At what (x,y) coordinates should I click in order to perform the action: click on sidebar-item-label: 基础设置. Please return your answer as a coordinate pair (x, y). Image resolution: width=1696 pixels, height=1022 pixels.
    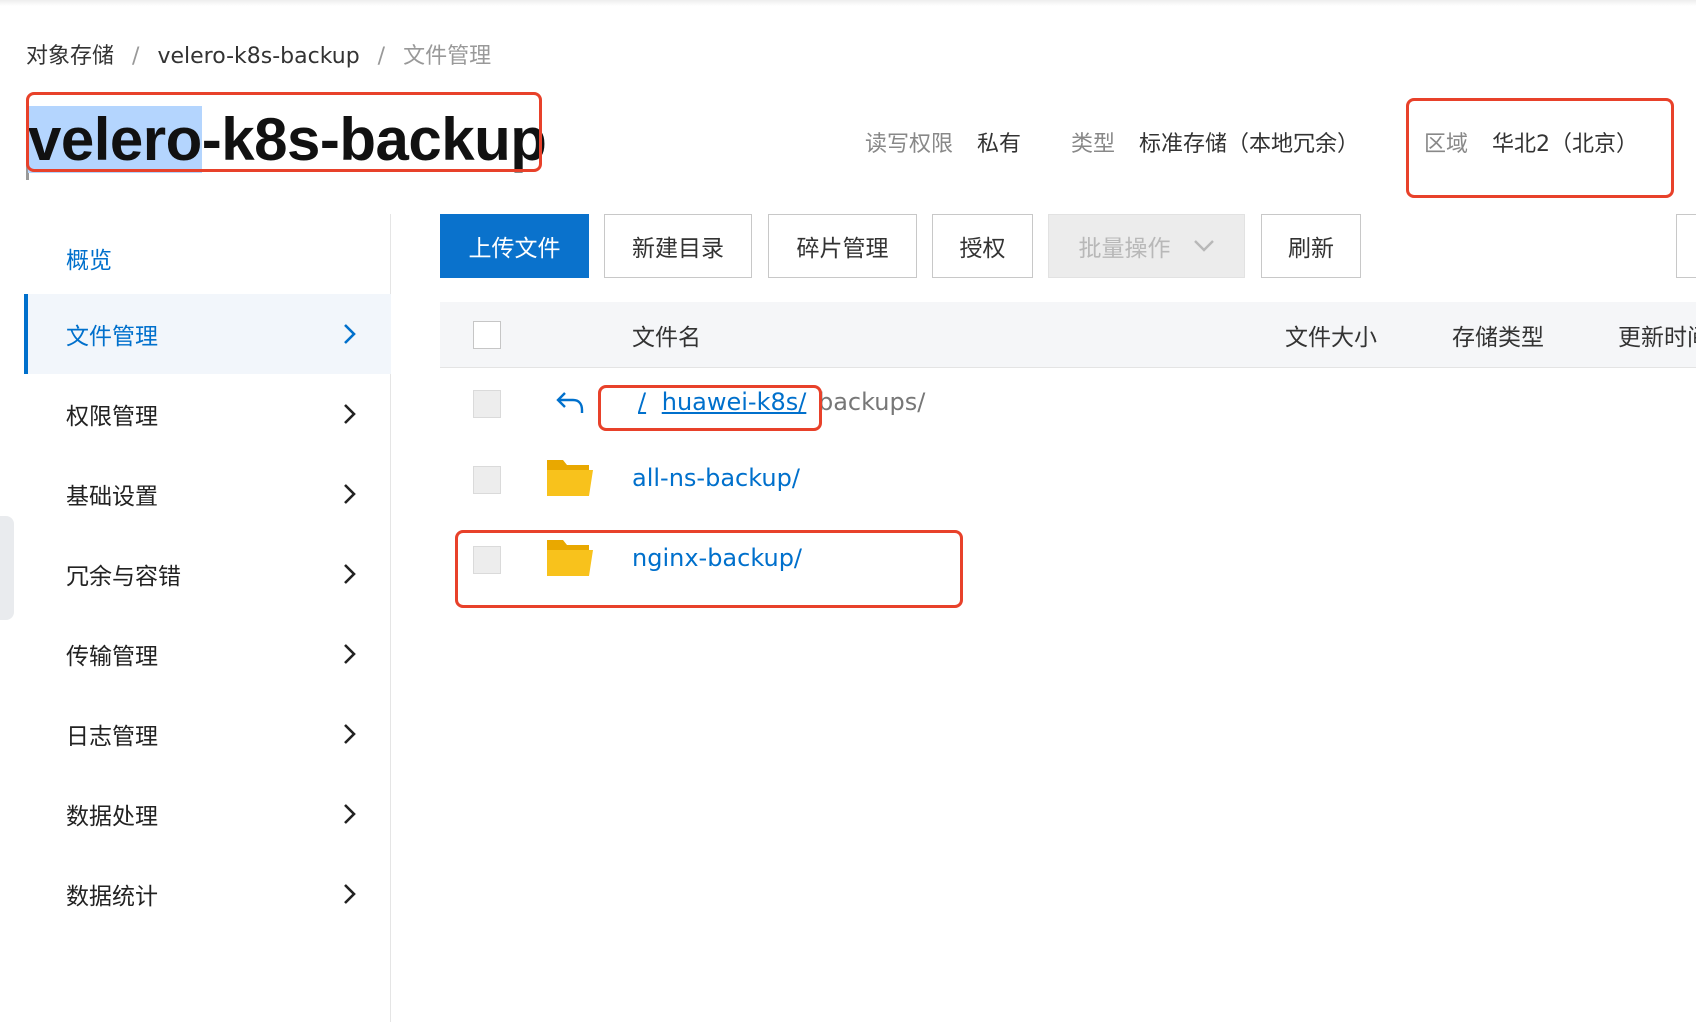
    Looking at the image, I should click on (112, 497).